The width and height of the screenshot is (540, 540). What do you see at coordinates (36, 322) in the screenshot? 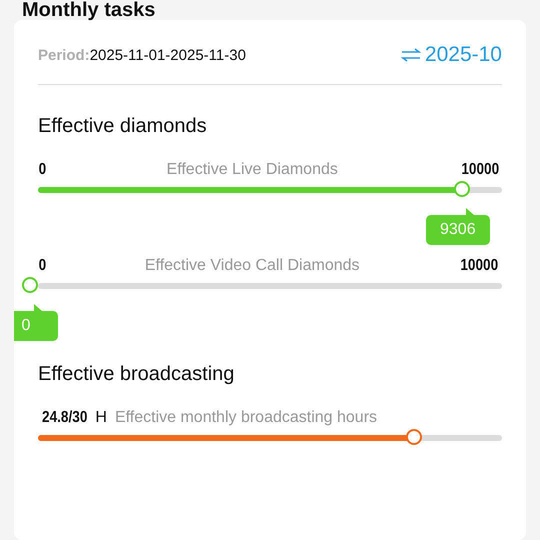
I see `value-tooltip: 0` at bounding box center [36, 322].